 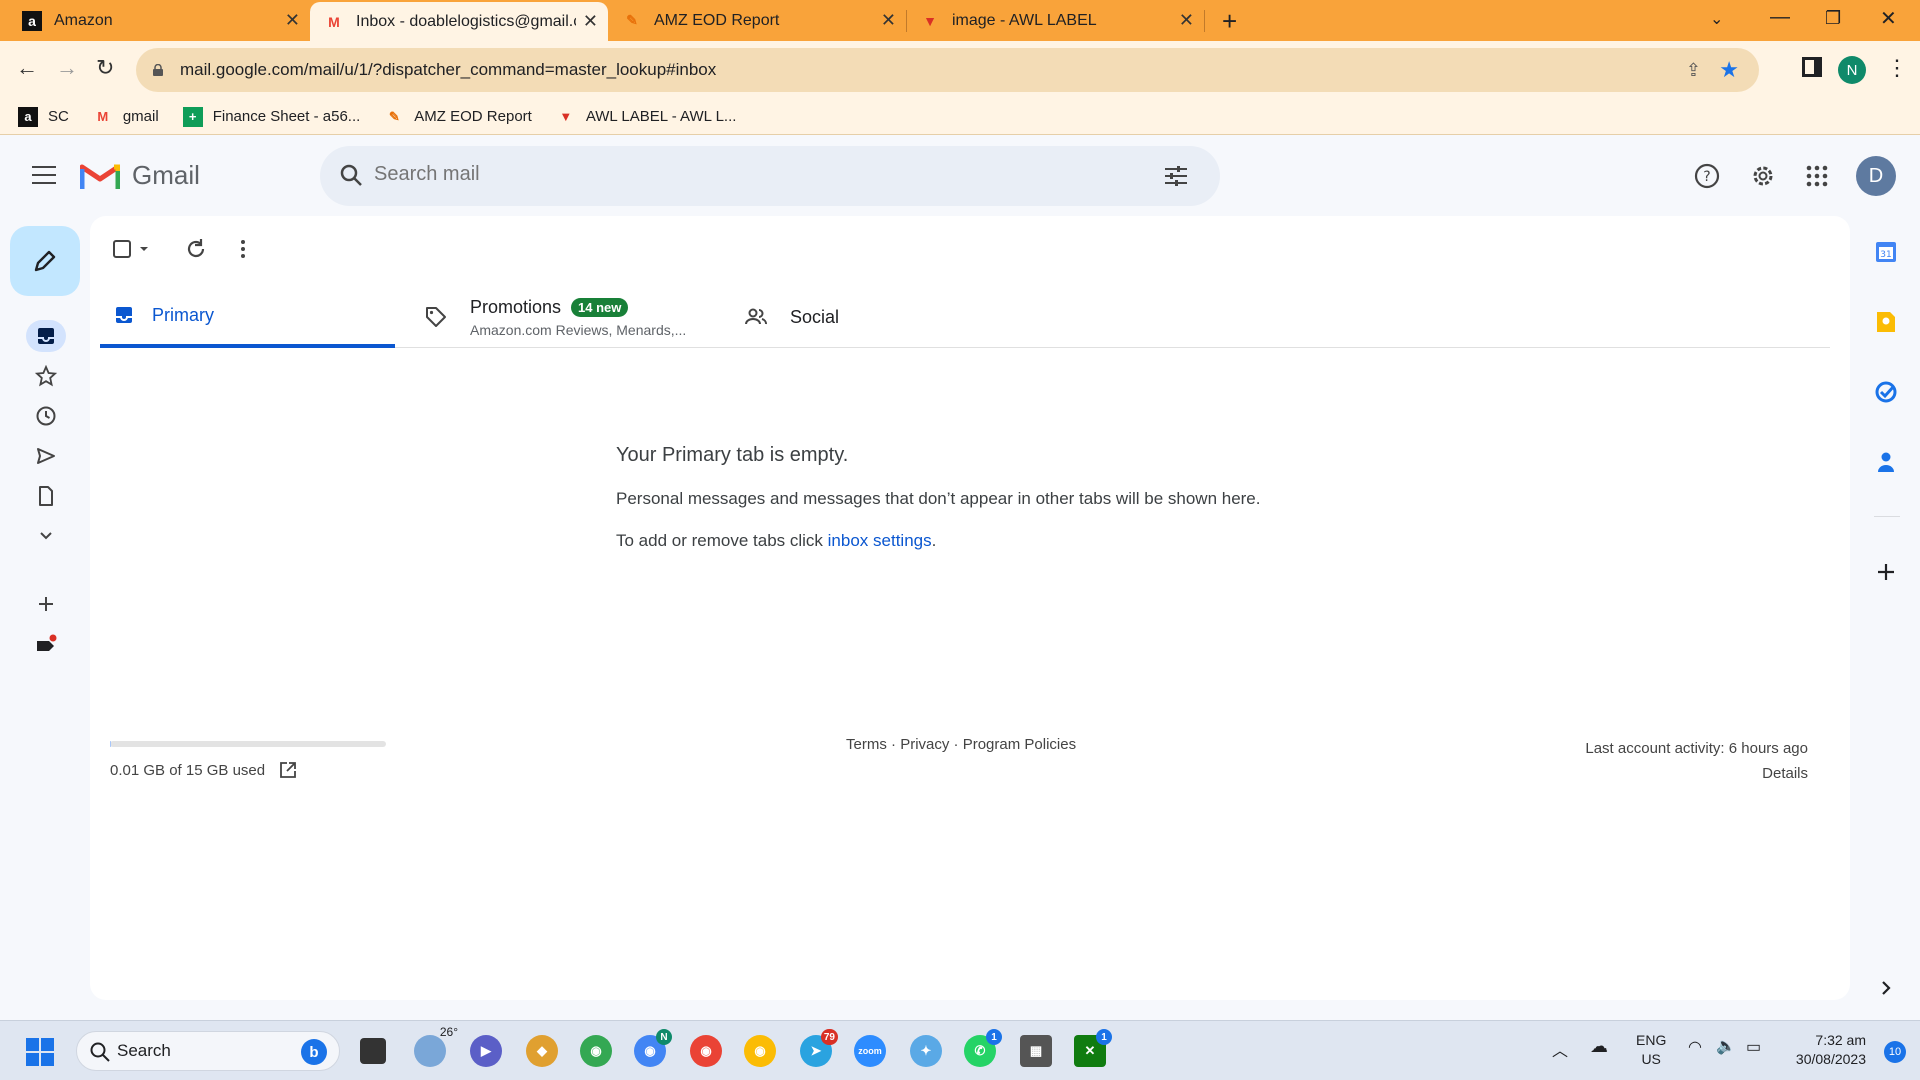 What do you see at coordinates (756, 316) in the screenshot?
I see `people-icon` at bounding box center [756, 316].